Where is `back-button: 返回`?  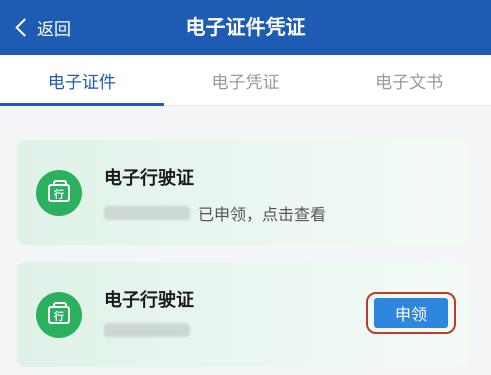 back-button: 返回 is located at coordinates (42, 27).